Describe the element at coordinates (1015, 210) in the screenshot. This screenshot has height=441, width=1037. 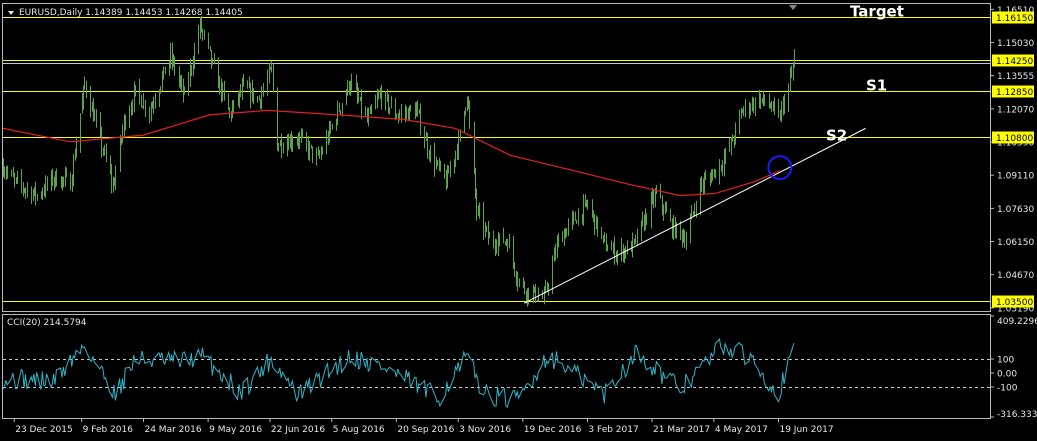
I see `price-axis-label: 1.07630` at that location.